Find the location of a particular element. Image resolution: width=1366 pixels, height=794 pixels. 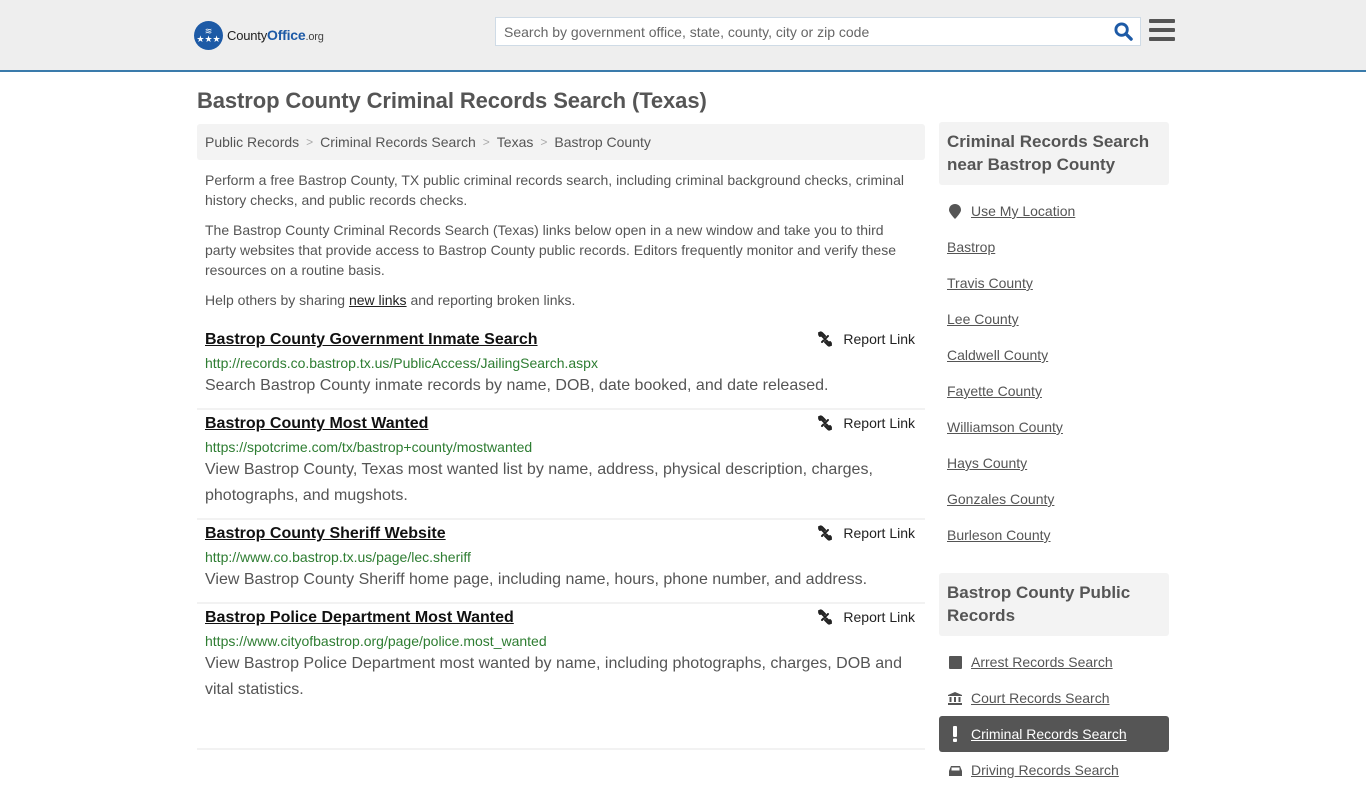

breadcrumb-public-records: Public Records is located at coordinates (252, 142).